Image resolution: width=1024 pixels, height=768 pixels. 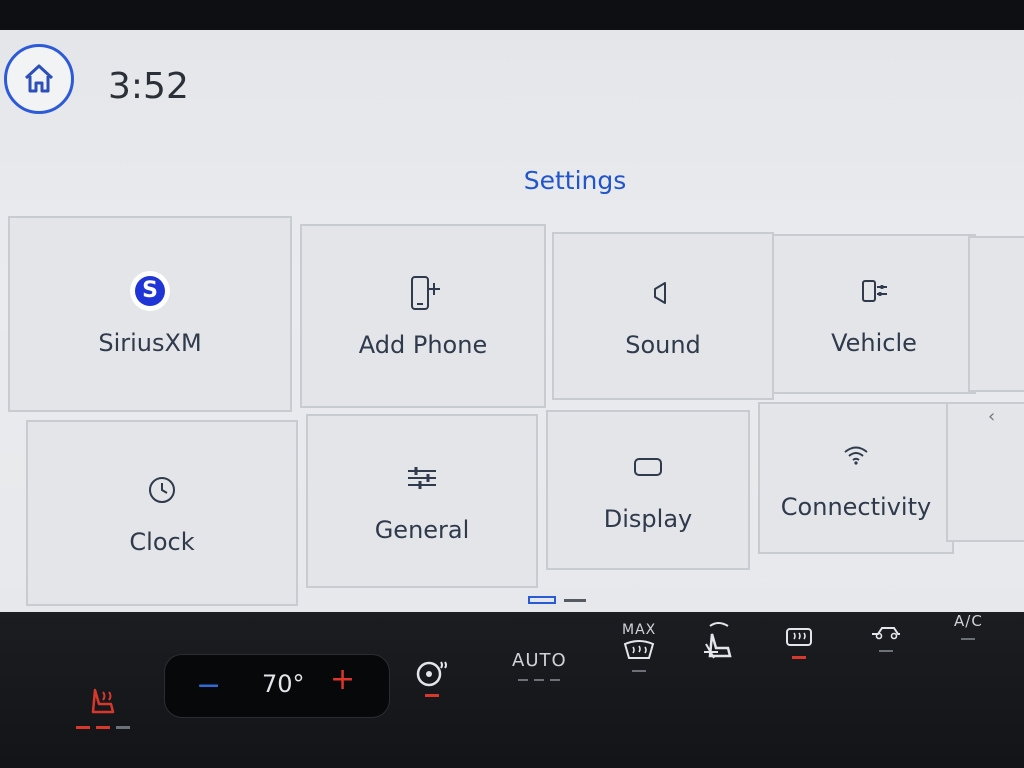 What do you see at coordinates (162, 490) in the screenshot?
I see `clock-icon` at bounding box center [162, 490].